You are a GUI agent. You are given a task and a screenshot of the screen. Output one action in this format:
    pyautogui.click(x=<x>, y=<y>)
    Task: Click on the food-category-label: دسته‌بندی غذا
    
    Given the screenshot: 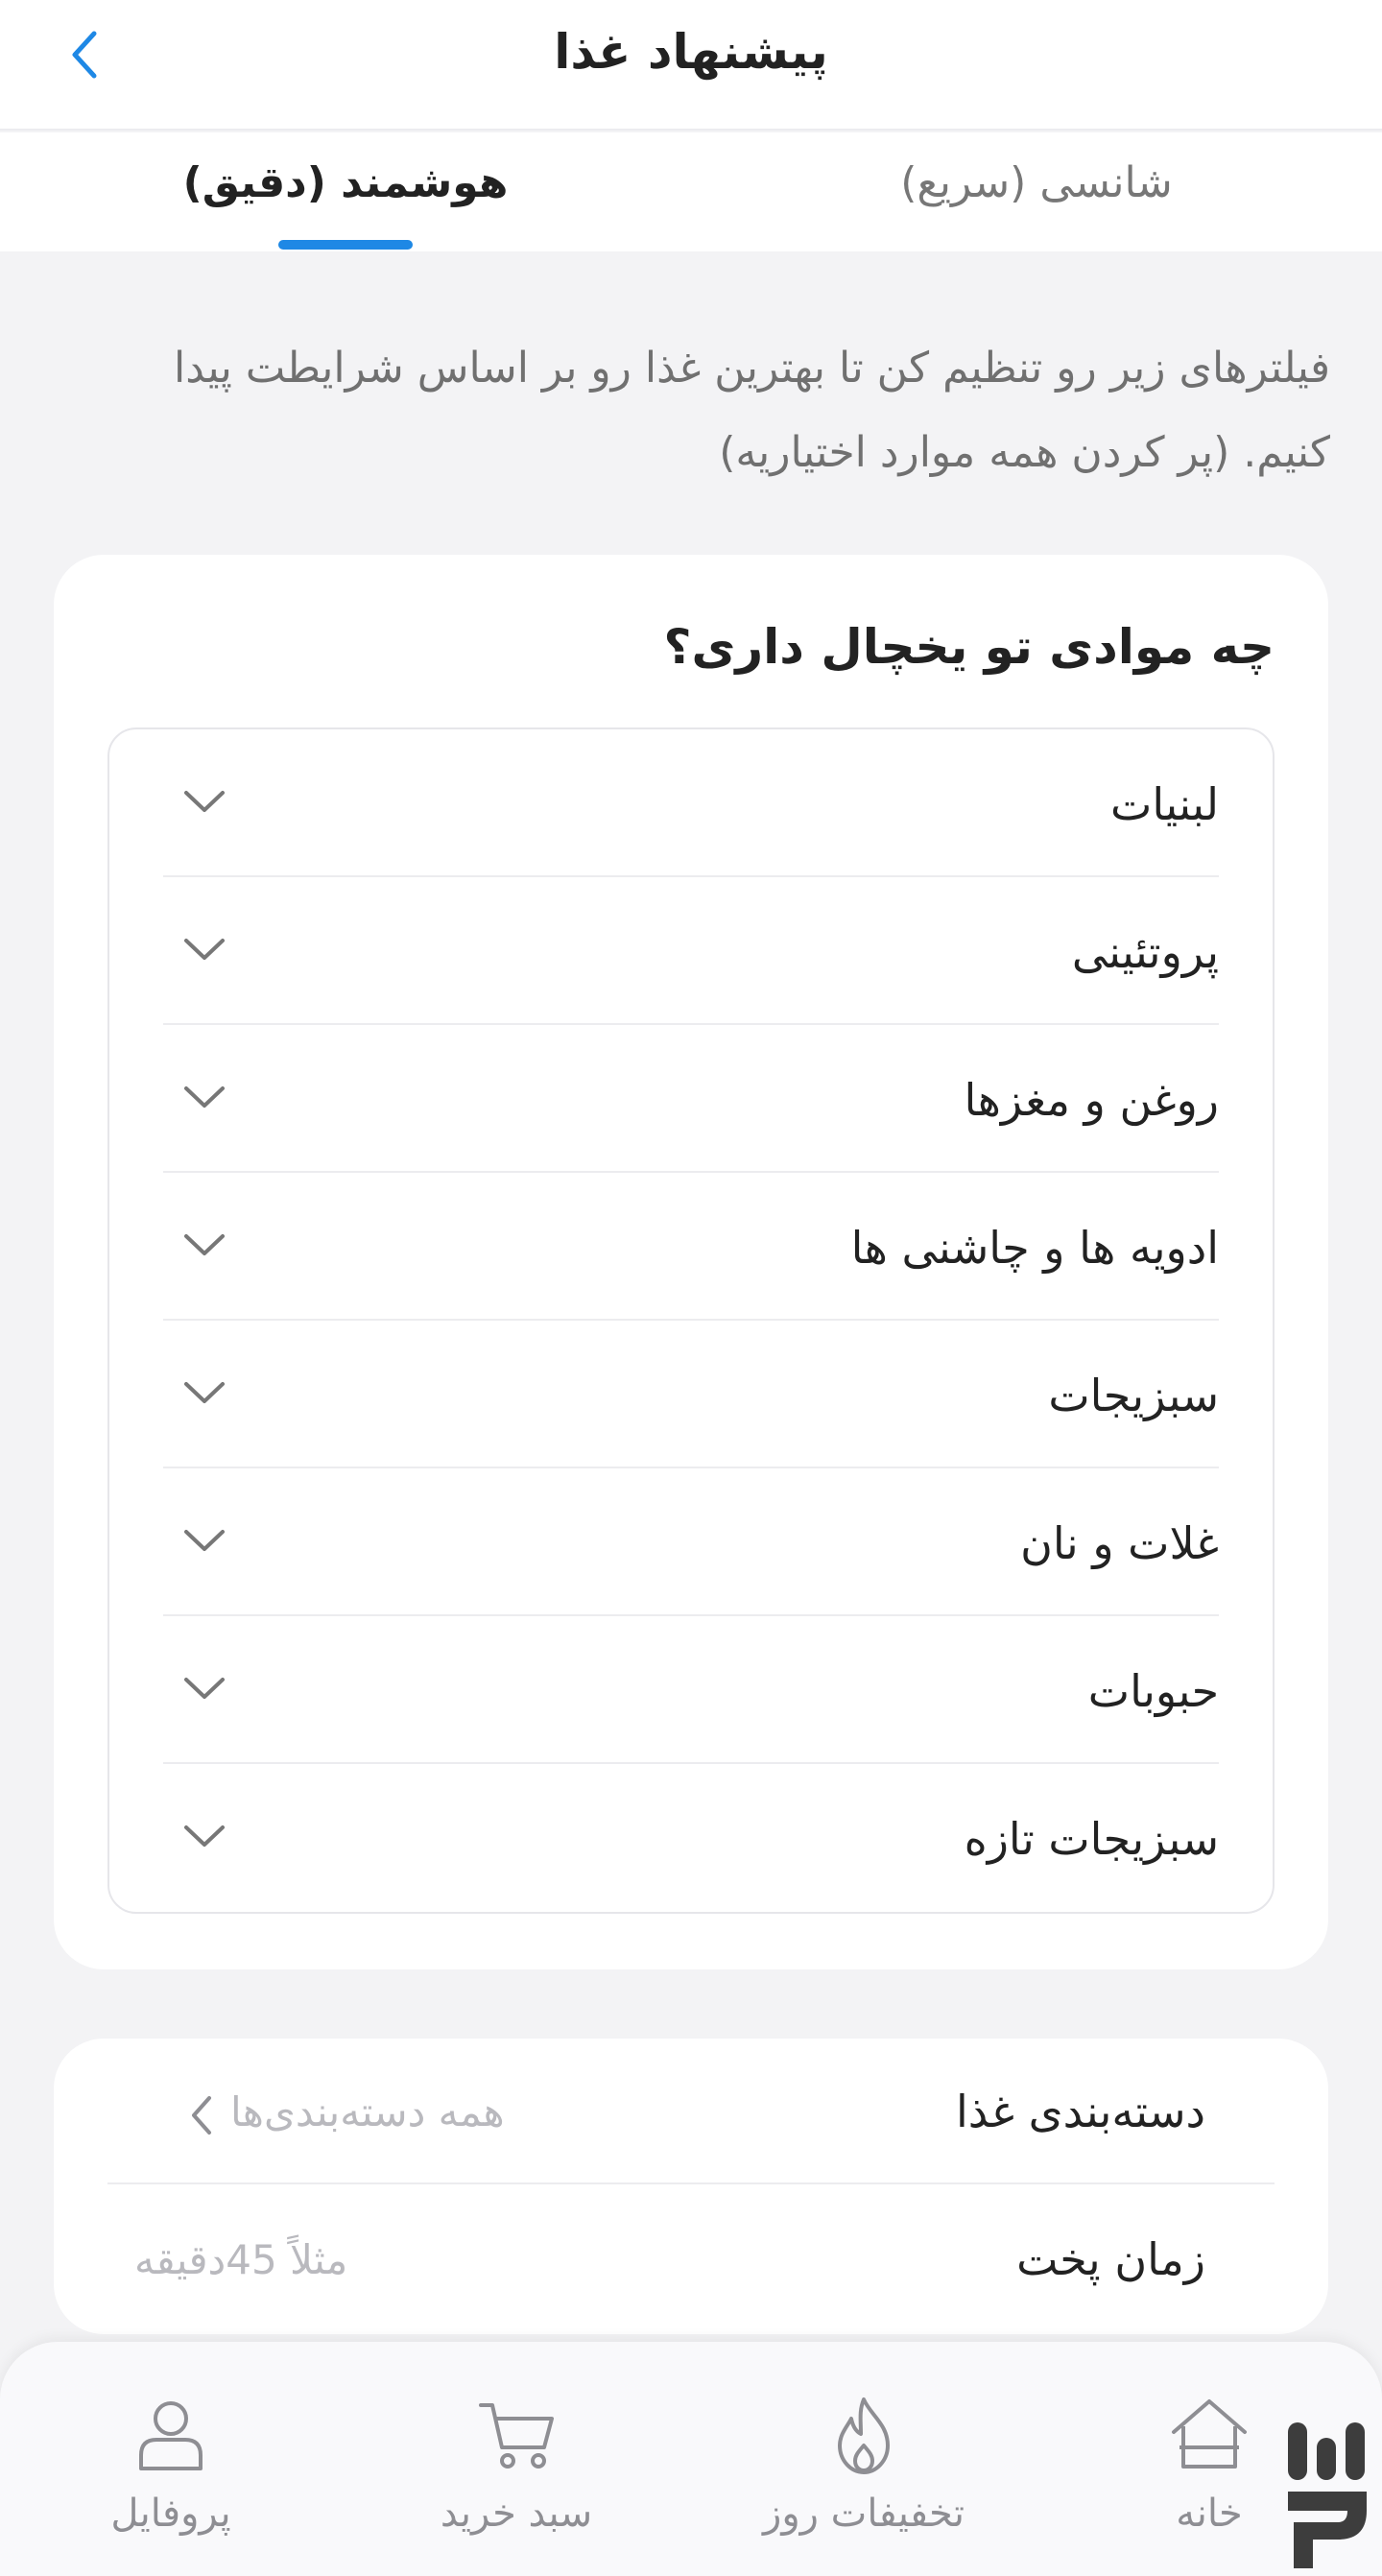 What is the action you would take?
    pyautogui.click(x=1080, y=2111)
    